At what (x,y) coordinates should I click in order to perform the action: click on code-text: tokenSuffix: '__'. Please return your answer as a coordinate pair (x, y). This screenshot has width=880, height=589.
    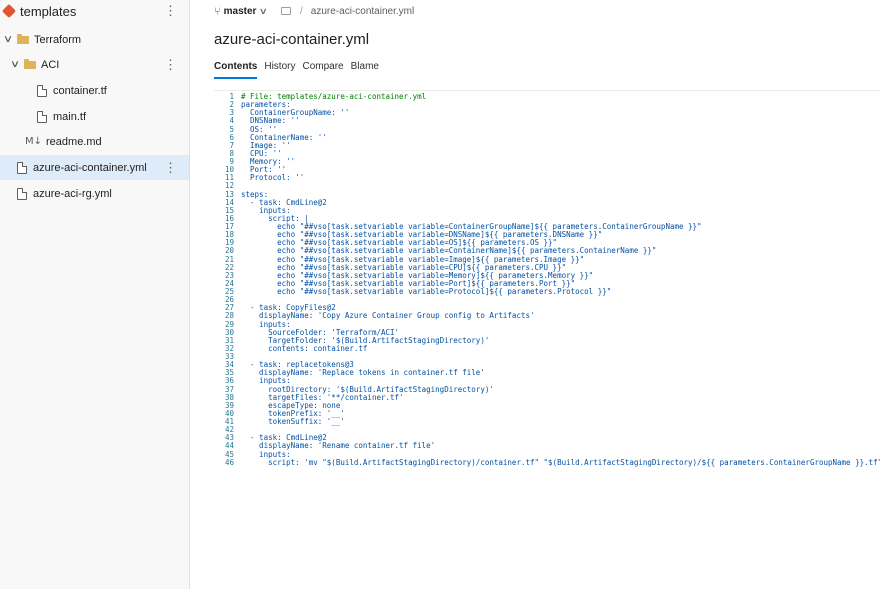
    Looking at the image, I should click on (293, 421).